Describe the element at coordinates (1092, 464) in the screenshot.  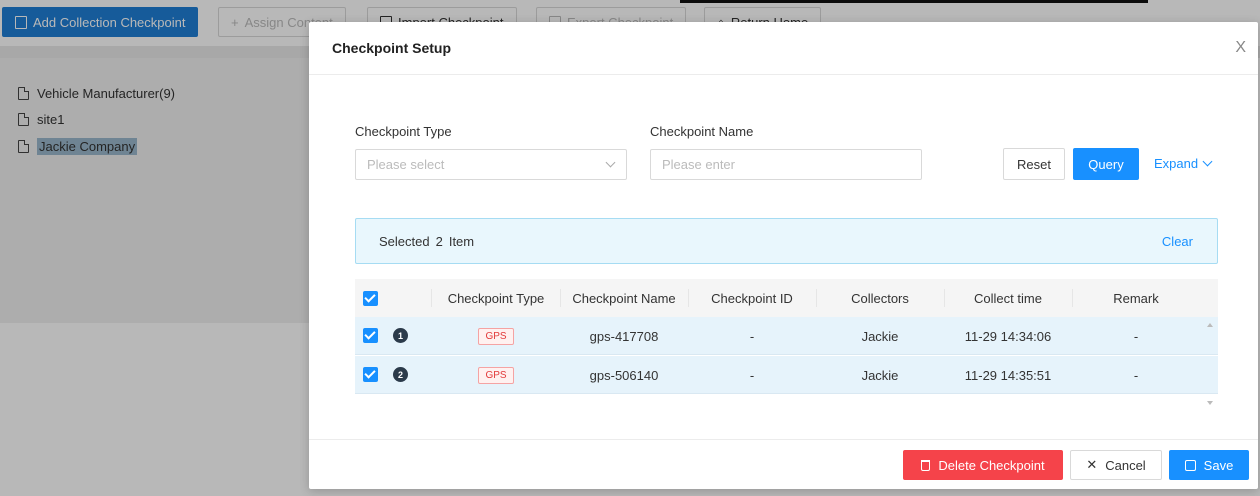
I see `close-icon: ✕` at that location.